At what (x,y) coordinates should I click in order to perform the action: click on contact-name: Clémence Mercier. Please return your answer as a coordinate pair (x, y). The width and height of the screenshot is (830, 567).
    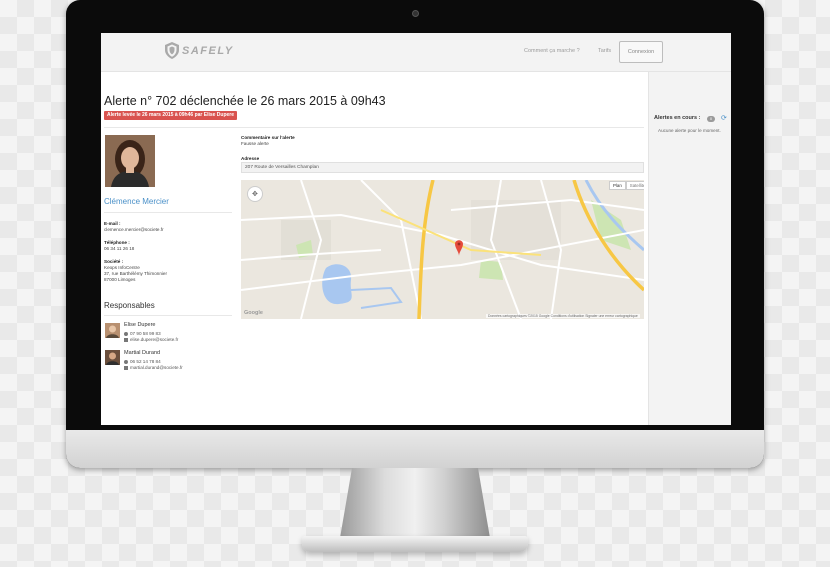
    Looking at the image, I should click on (136, 201).